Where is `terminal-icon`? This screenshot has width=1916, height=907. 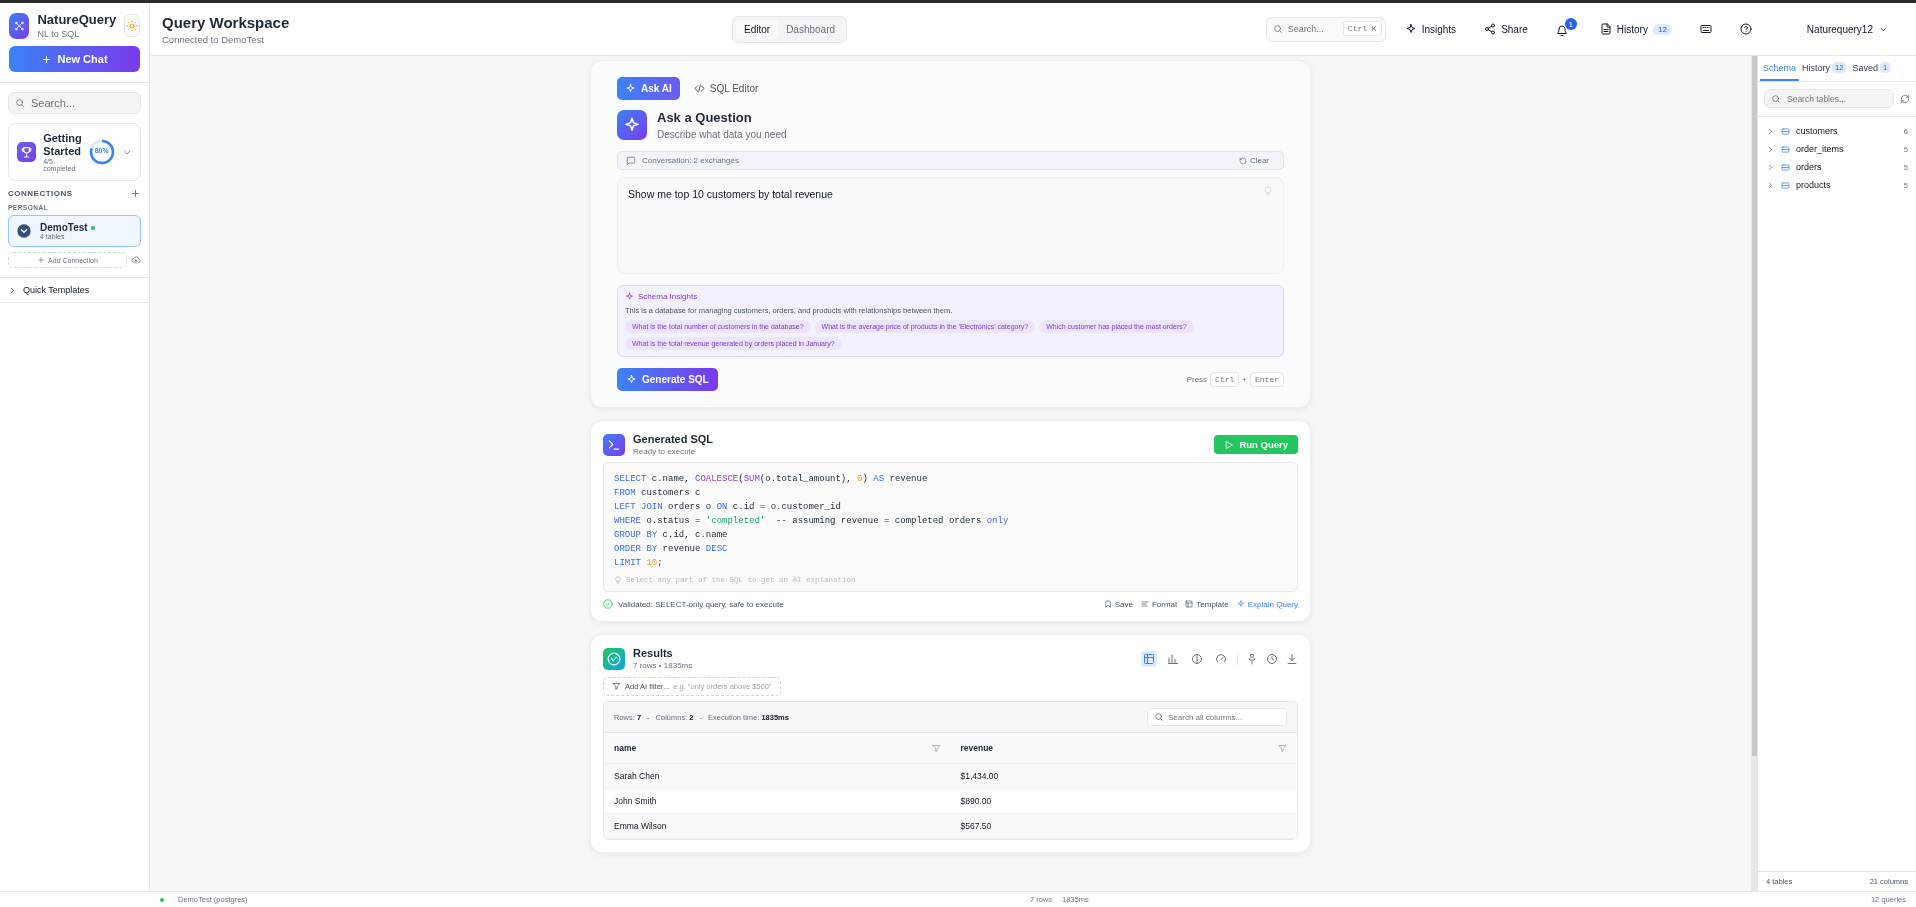 terminal-icon is located at coordinates (614, 444).